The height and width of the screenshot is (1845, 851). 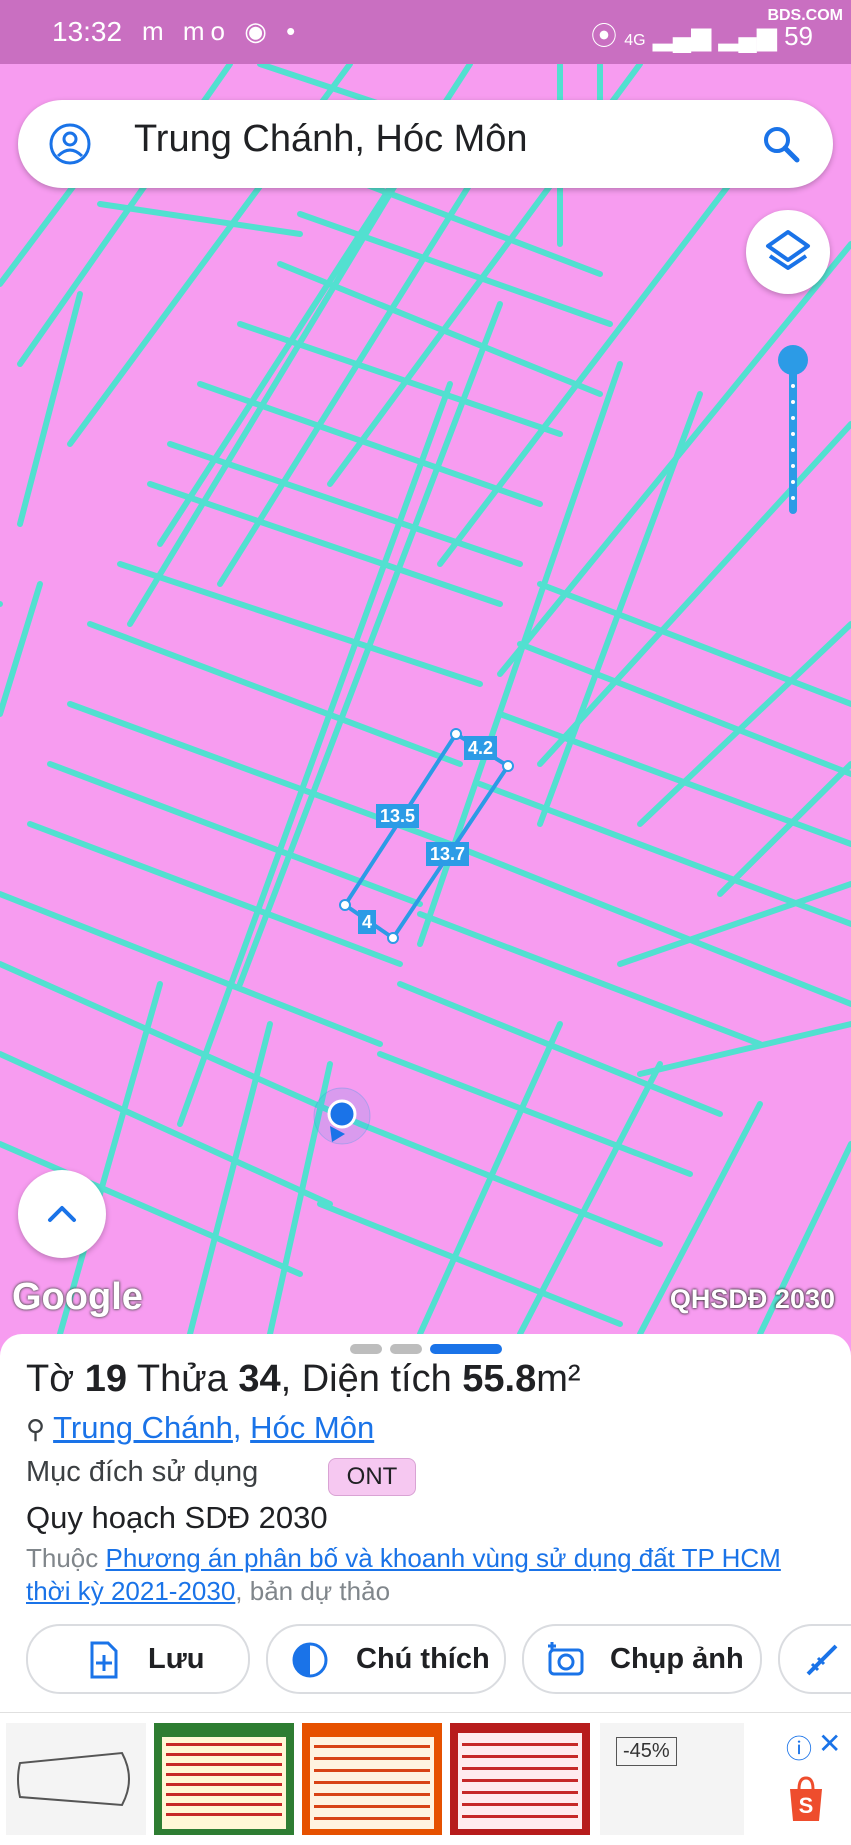 What do you see at coordinates (423, 1659) in the screenshot?
I see `legend-label: Chú thích` at bounding box center [423, 1659].